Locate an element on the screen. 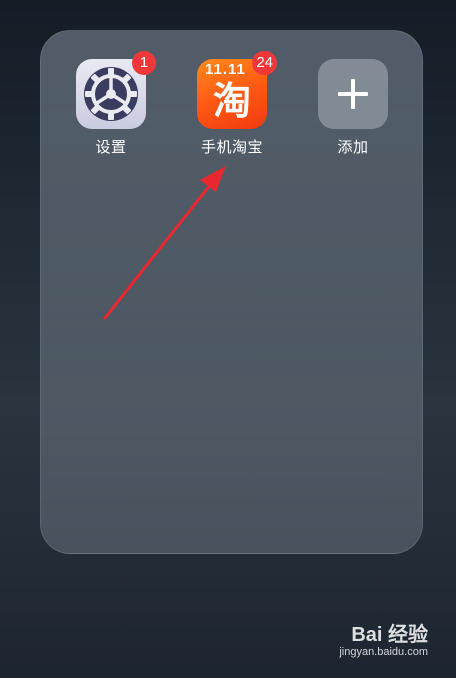 This screenshot has width=456, height=678. watermark-url: jingyan.baidu.com is located at coordinates (383, 652).